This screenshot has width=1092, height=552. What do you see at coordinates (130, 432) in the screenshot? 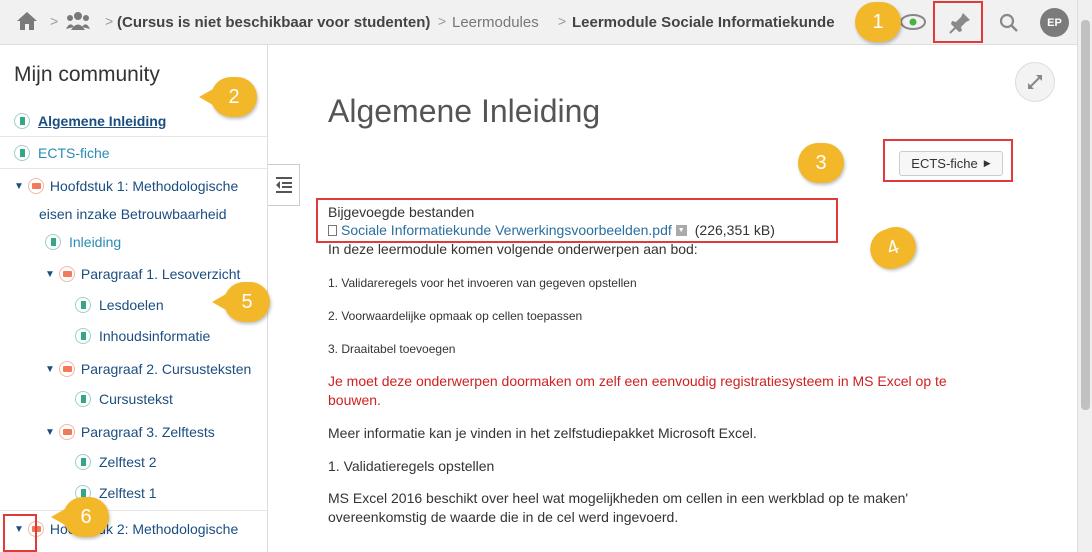
I see `sidebar-item-paragraaf-3: ▼ Paragraaf 3. Zelftests` at bounding box center [130, 432].